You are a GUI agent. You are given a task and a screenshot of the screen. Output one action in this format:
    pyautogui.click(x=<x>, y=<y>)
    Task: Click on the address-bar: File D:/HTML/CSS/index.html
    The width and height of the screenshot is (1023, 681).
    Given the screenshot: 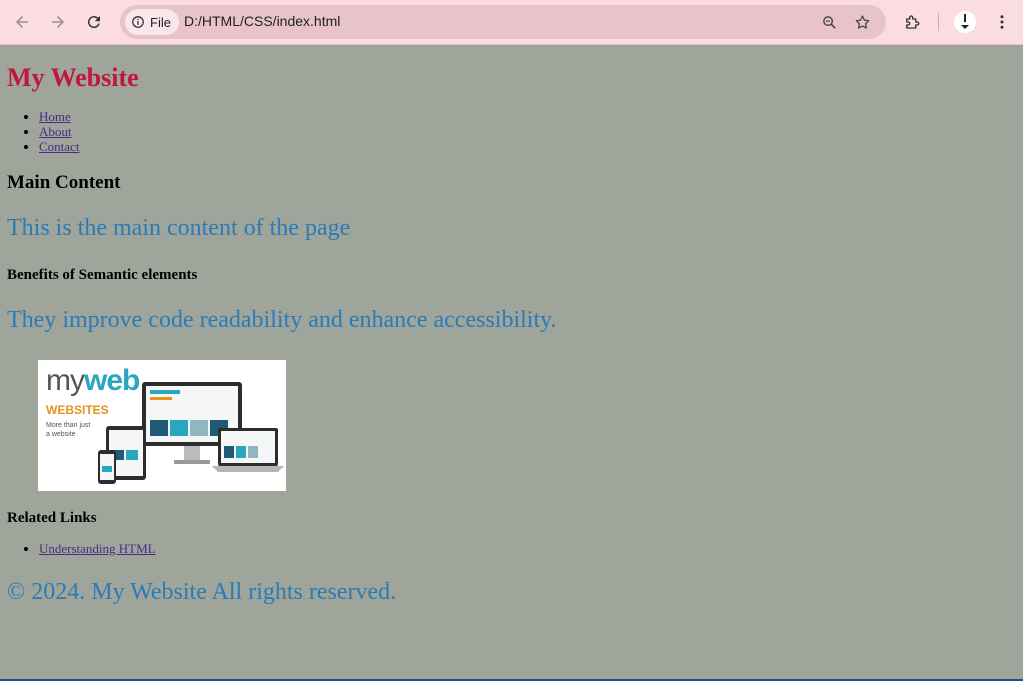 What is the action you would take?
    pyautogui.click(x=503, y=22)
    